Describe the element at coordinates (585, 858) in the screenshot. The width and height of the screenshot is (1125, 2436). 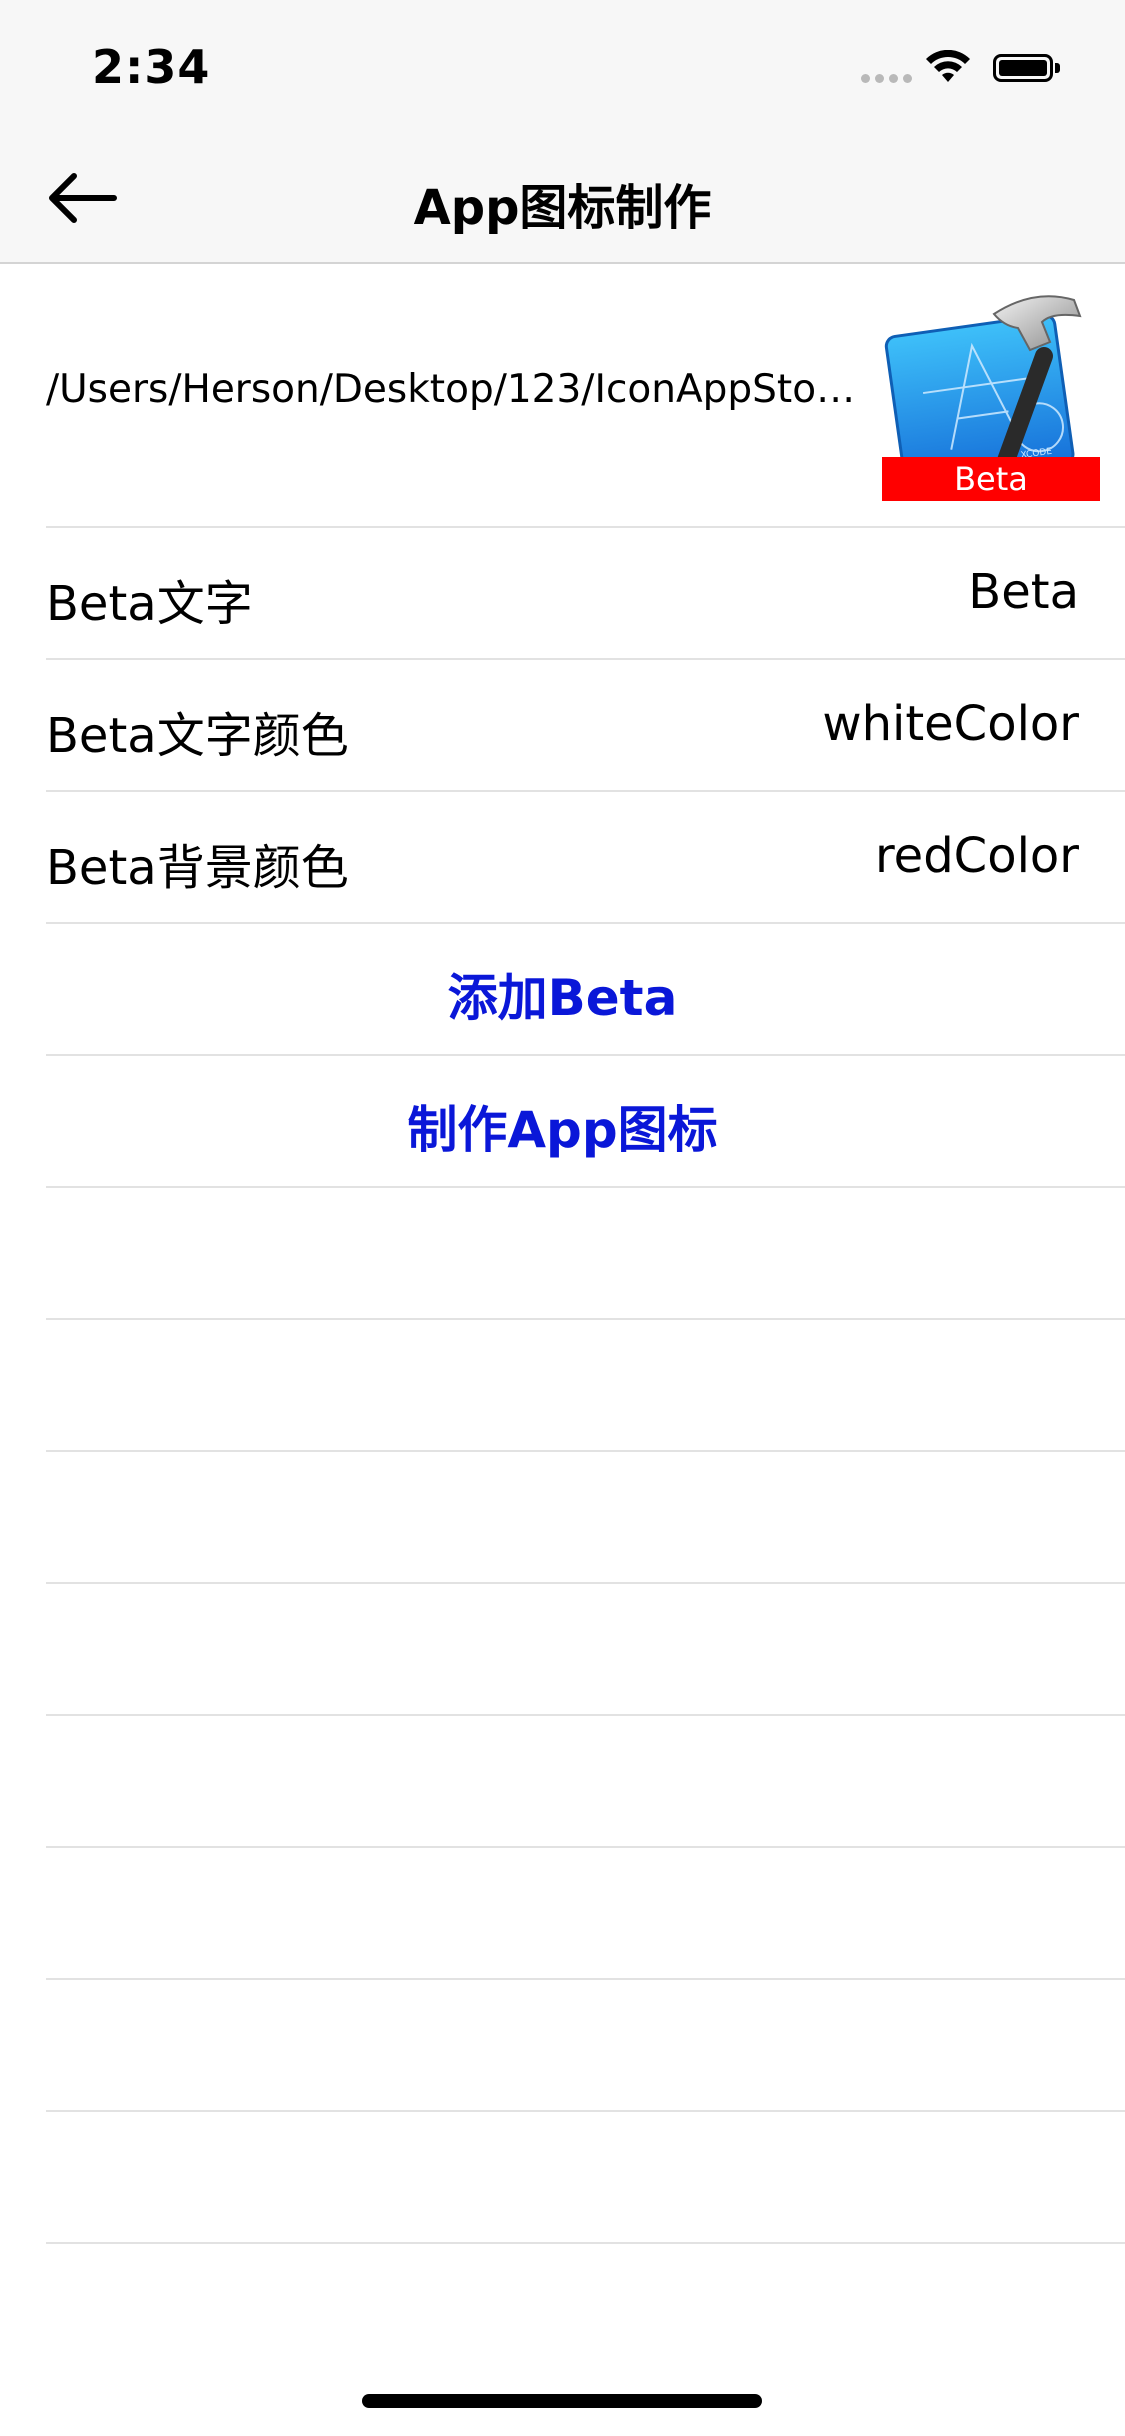
I see `beta-background-color-row: Beta背景颜色 redColor` at that location.